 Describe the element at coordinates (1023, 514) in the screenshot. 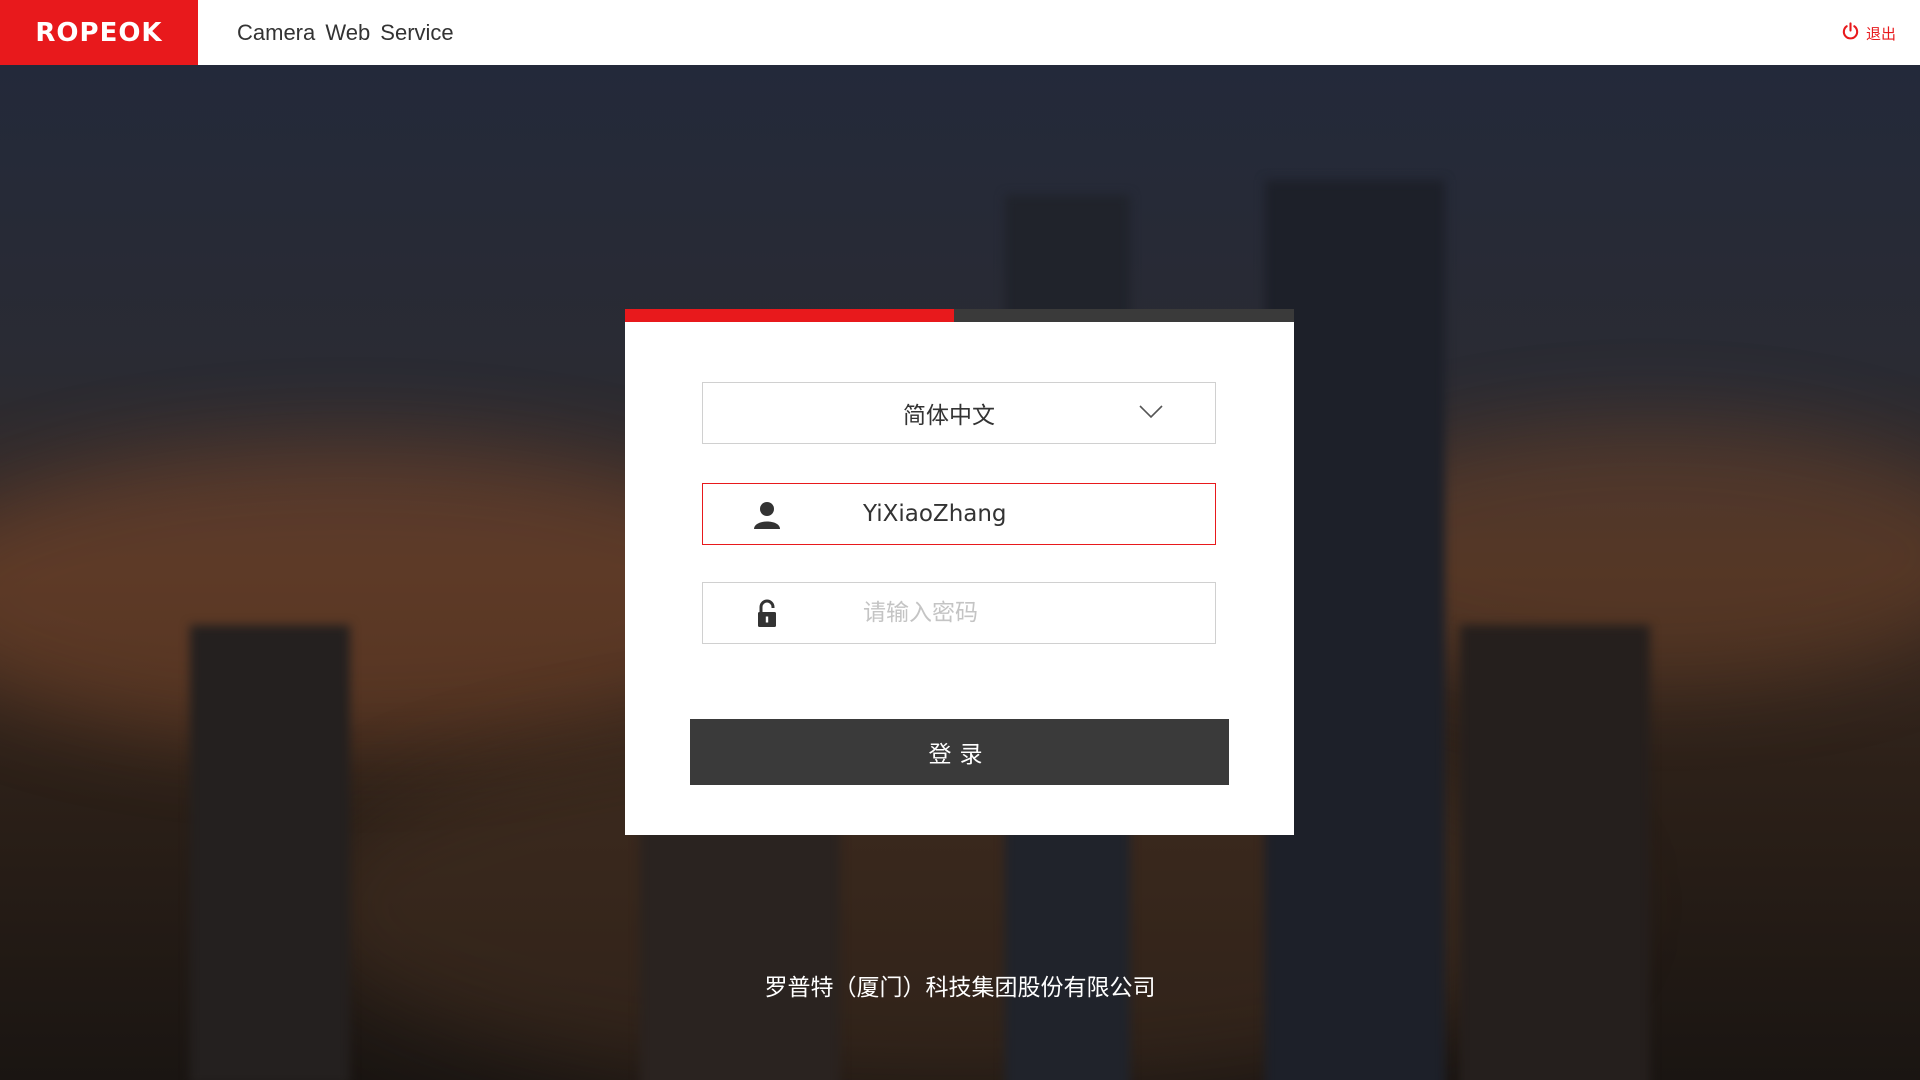

I see `username-input` at that location.